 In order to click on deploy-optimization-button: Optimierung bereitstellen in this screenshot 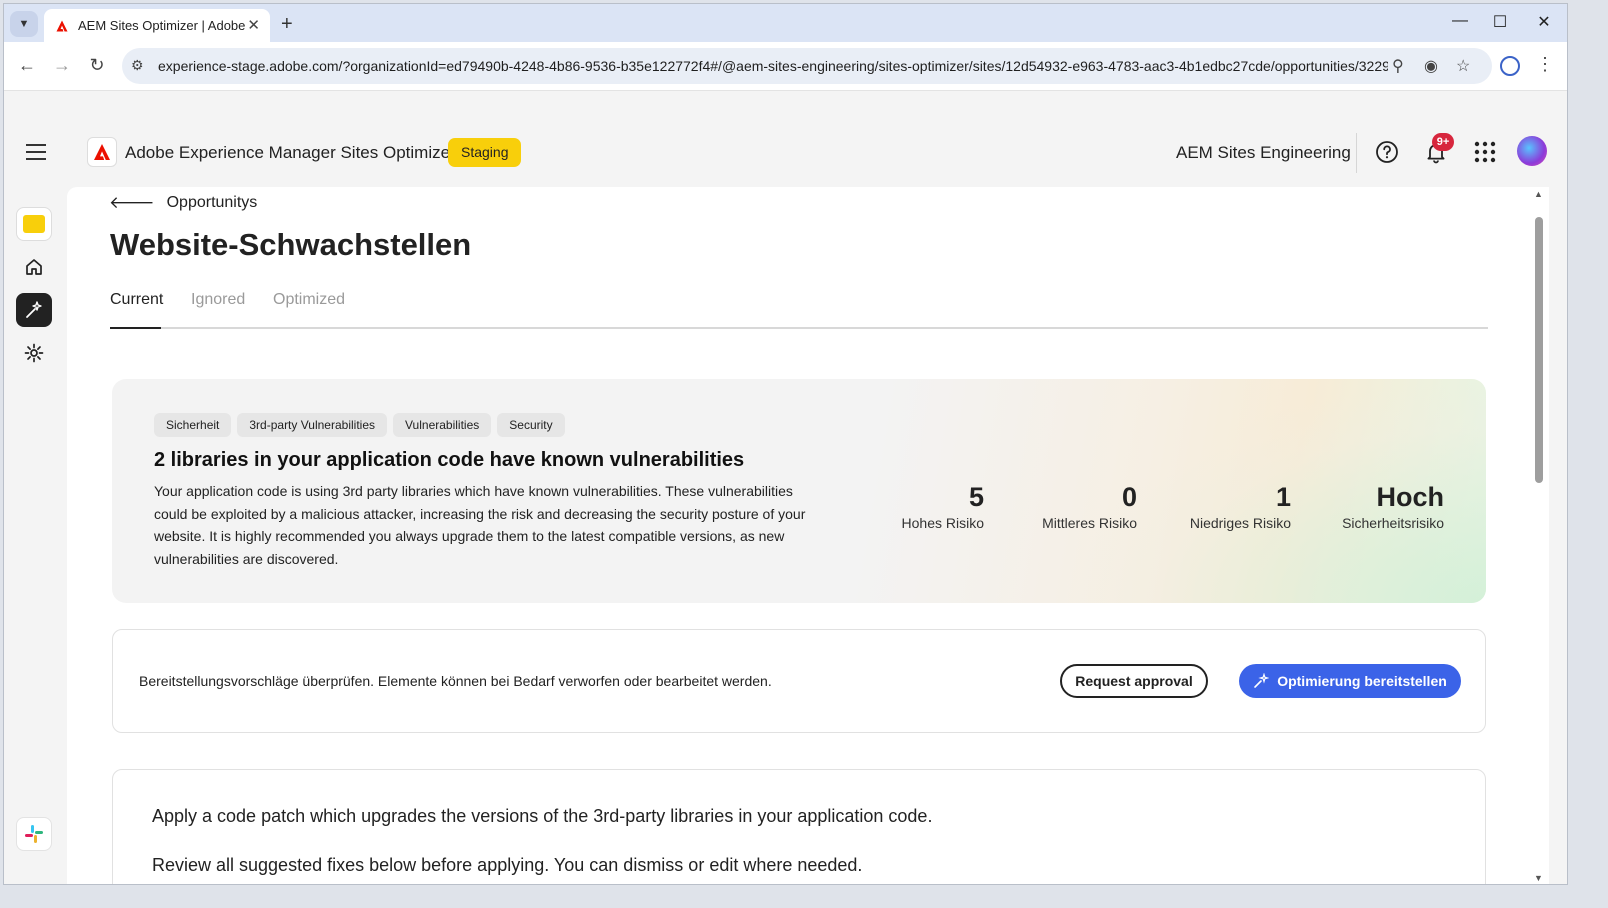, I will do `click(1350, 681)`.